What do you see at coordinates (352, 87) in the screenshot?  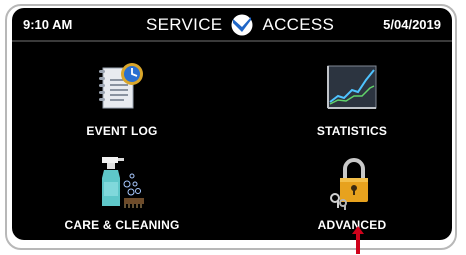 I see `line-graph-icon` at bounding box center [352, 87].